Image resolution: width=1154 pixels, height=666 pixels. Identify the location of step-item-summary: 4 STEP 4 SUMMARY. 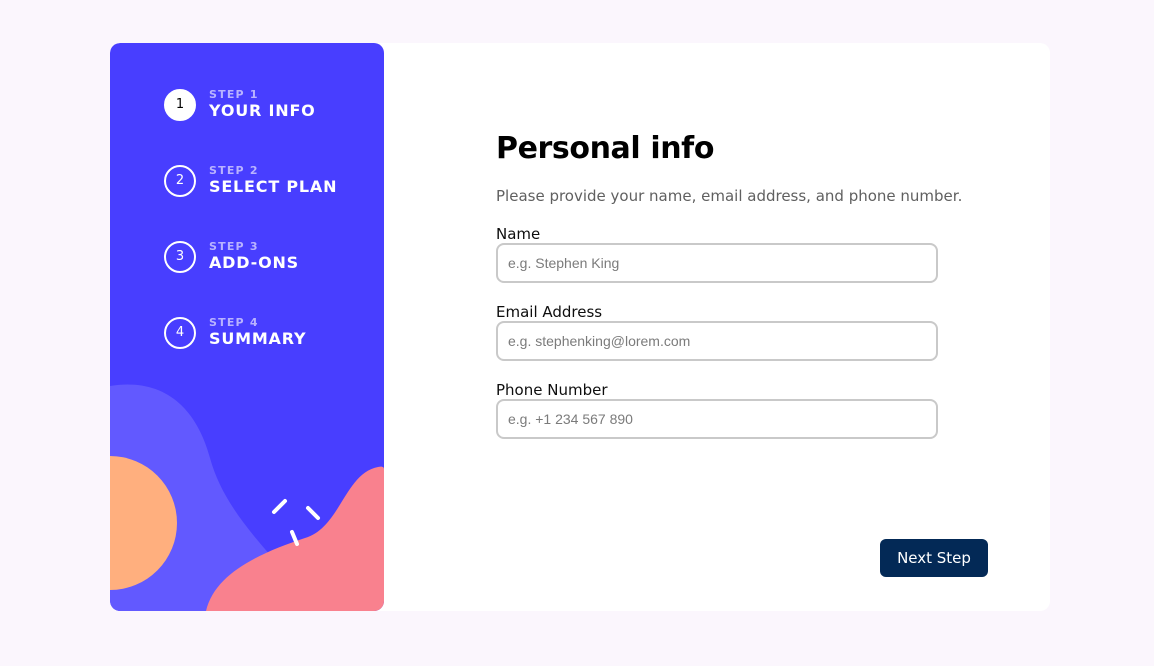
(264, 335).